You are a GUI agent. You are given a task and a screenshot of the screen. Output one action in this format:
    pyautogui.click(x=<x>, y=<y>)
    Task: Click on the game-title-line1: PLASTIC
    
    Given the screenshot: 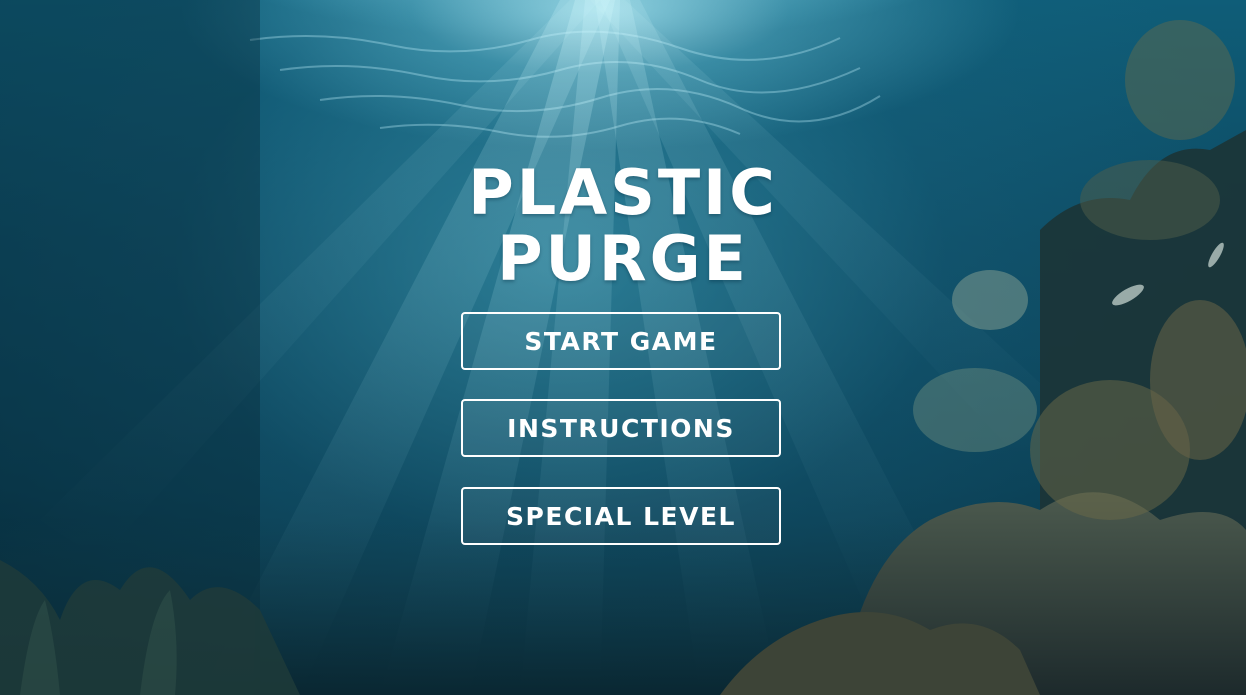 What is the action you would take?
    pyautogui.click(x=623, y=192)
    